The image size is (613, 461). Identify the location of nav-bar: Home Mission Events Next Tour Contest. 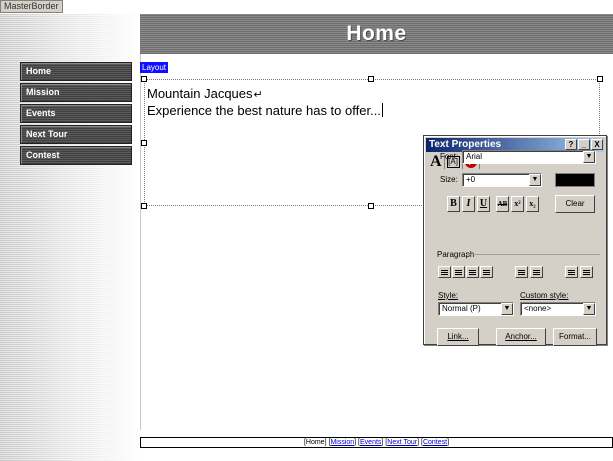
(76, 114).